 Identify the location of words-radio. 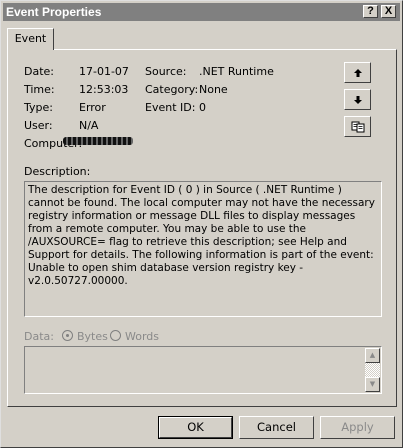
(115, 335).